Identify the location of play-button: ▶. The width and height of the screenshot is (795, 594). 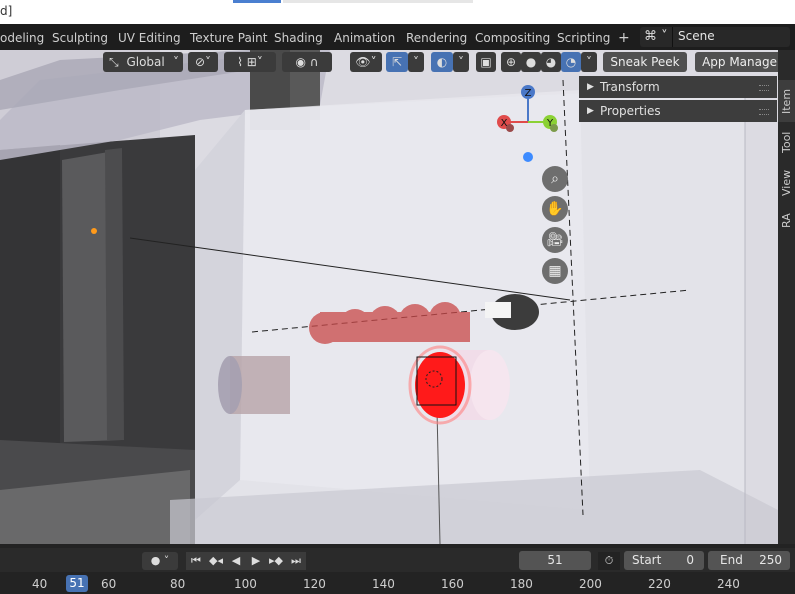
(256, 561).